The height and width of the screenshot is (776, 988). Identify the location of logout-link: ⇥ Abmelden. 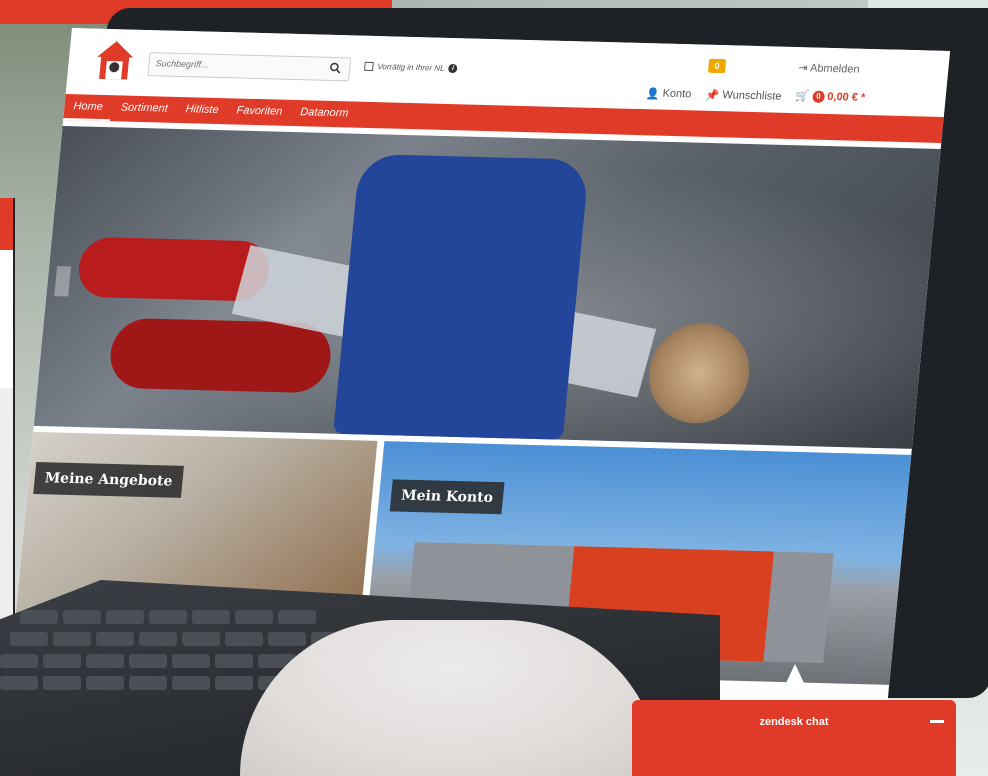
(829, 68).